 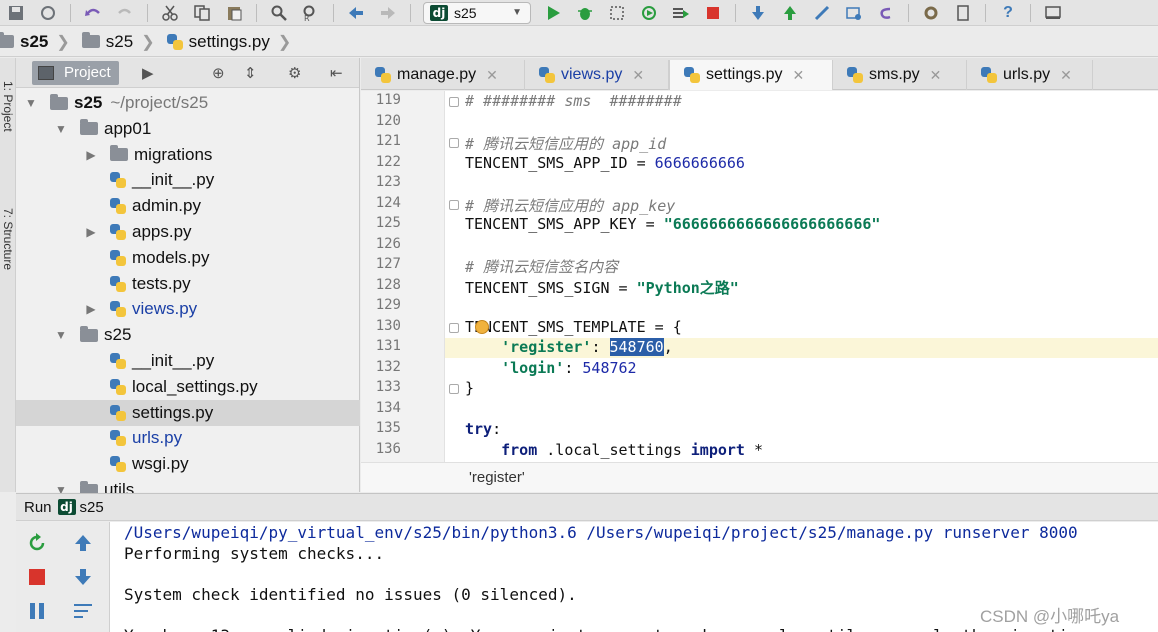 I want to click on copy-icon, so click(x=202, y=13).